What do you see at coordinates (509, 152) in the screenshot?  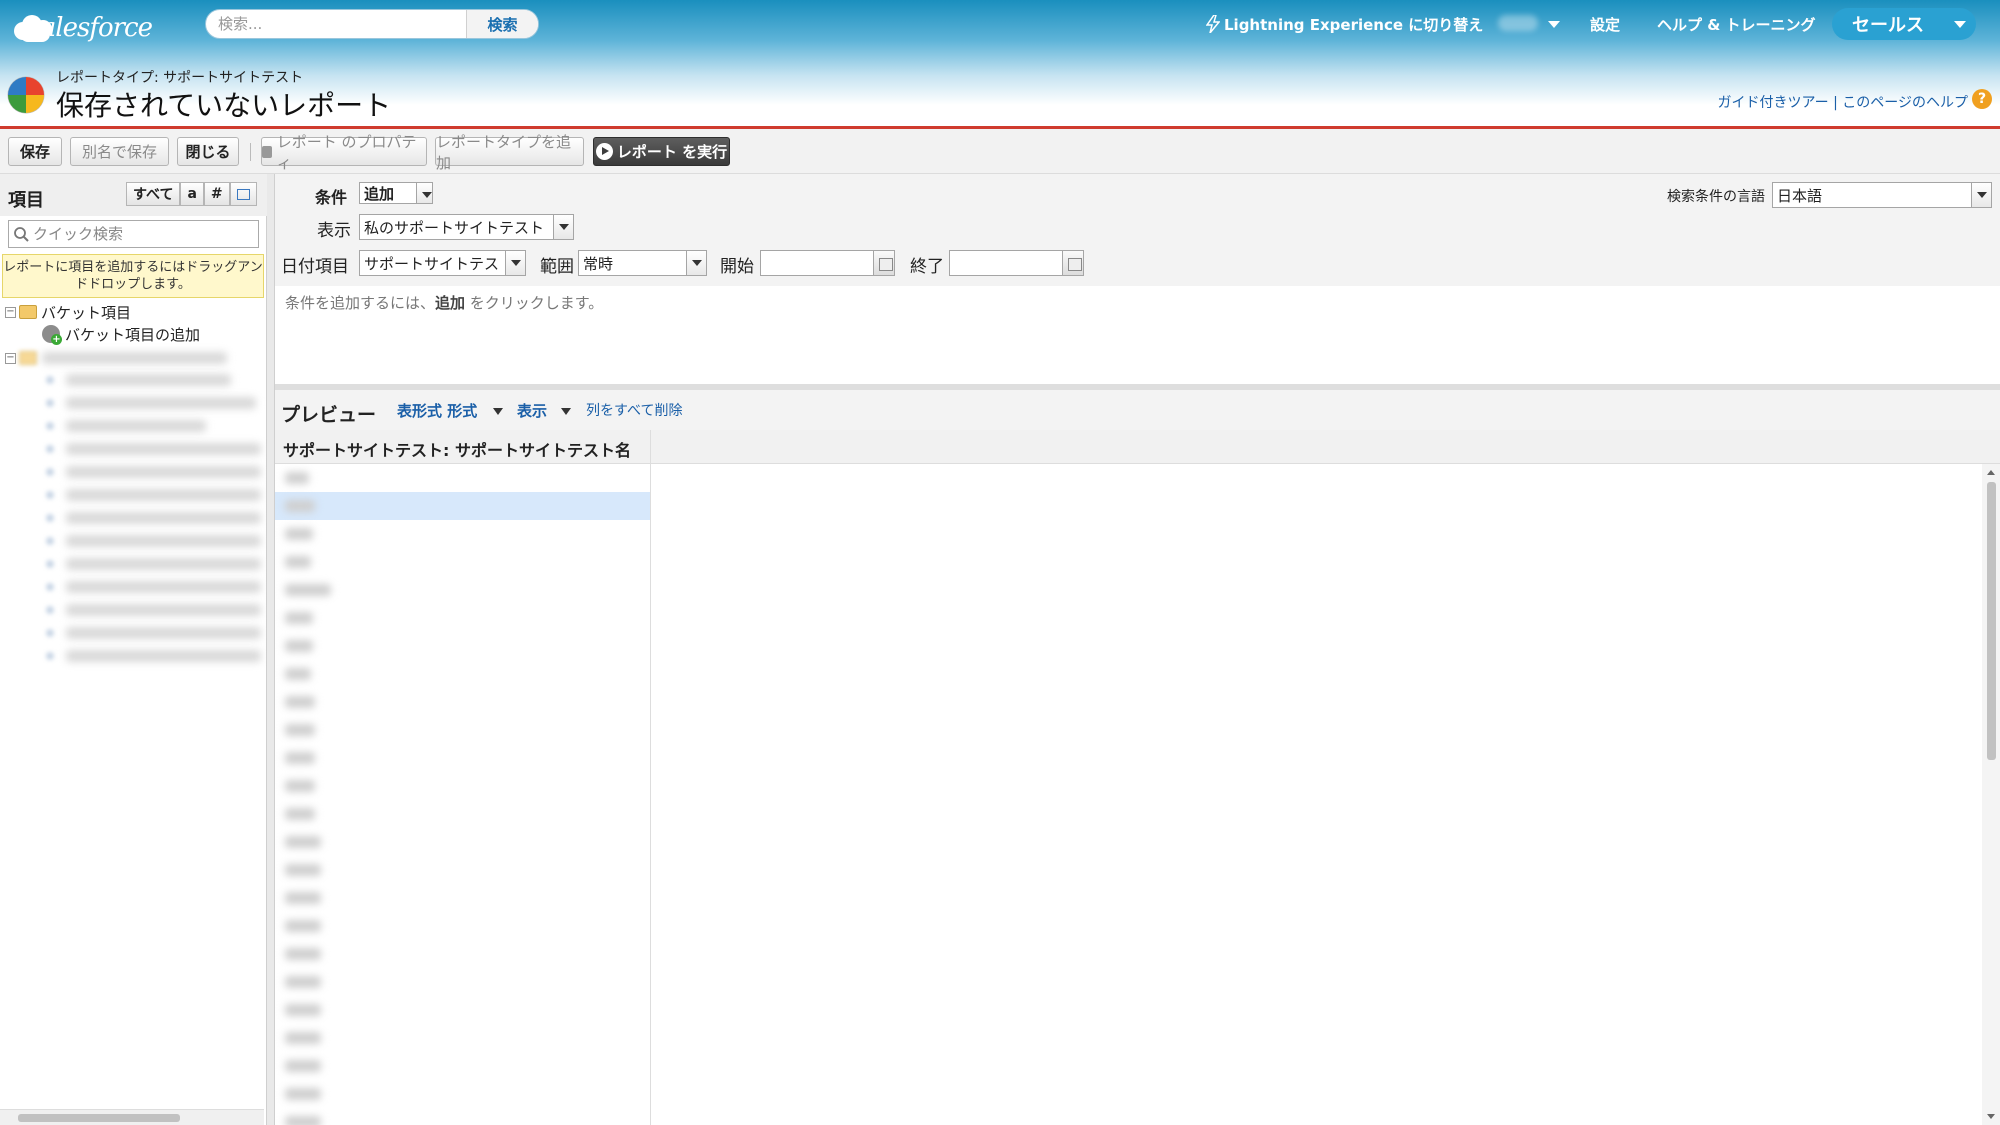 I see `add-report-type-button: レポートタイプを追加` at bounding box center [509, 152].